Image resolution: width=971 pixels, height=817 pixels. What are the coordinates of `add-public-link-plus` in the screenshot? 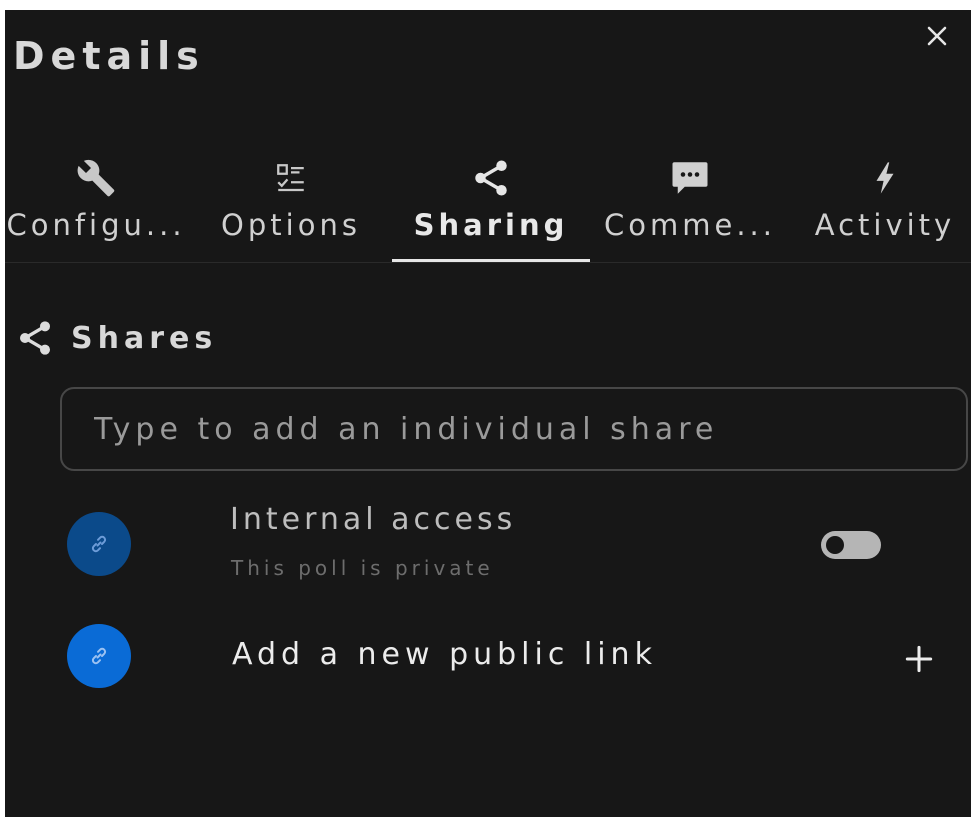 It's located at (919, 659).